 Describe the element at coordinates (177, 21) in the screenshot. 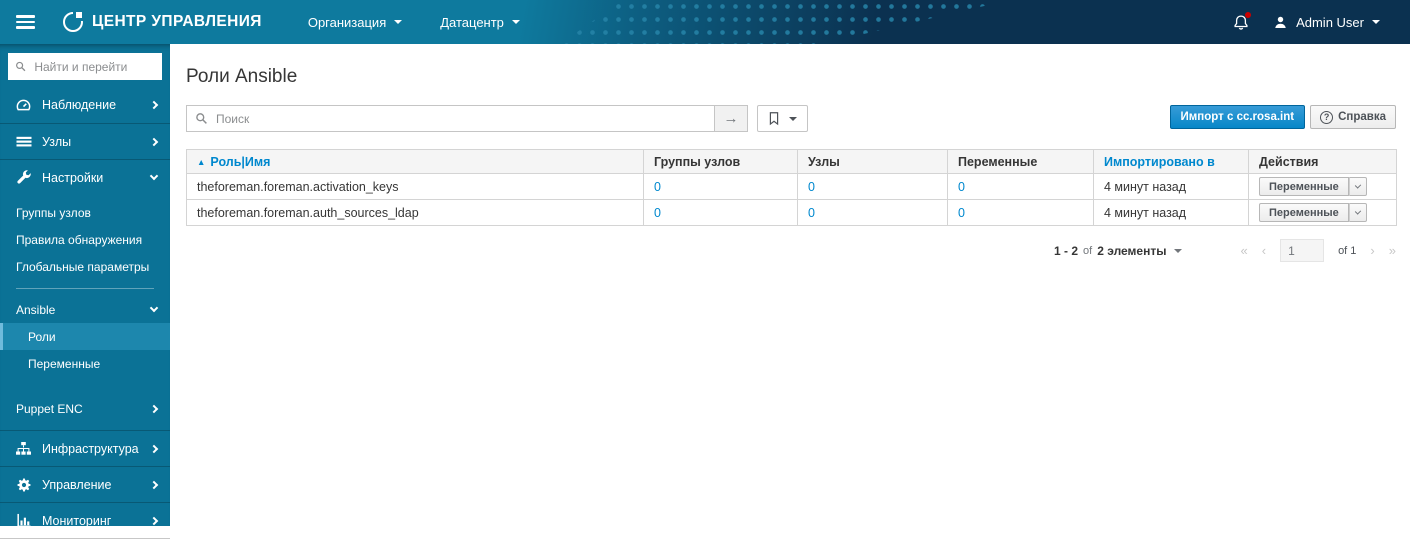

I see `brand-title: ЦЕНТР УПРАВЛЕНИЯ` at that location.